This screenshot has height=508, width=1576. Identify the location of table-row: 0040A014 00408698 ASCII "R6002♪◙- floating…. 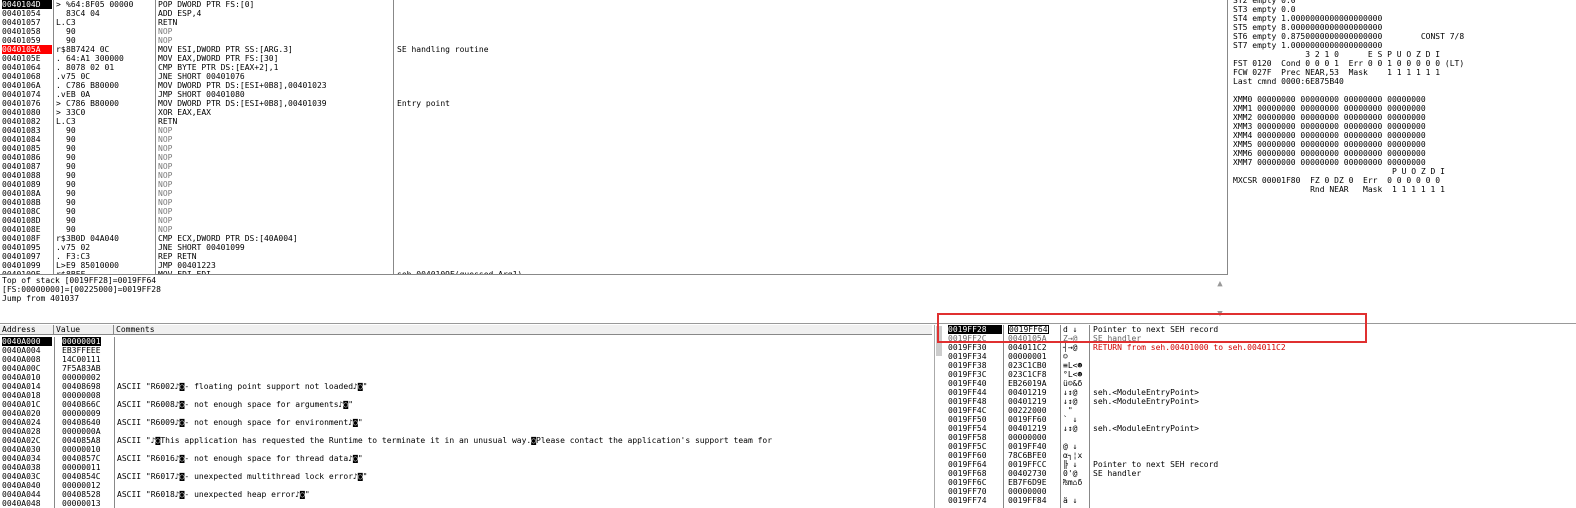
(466, 386).